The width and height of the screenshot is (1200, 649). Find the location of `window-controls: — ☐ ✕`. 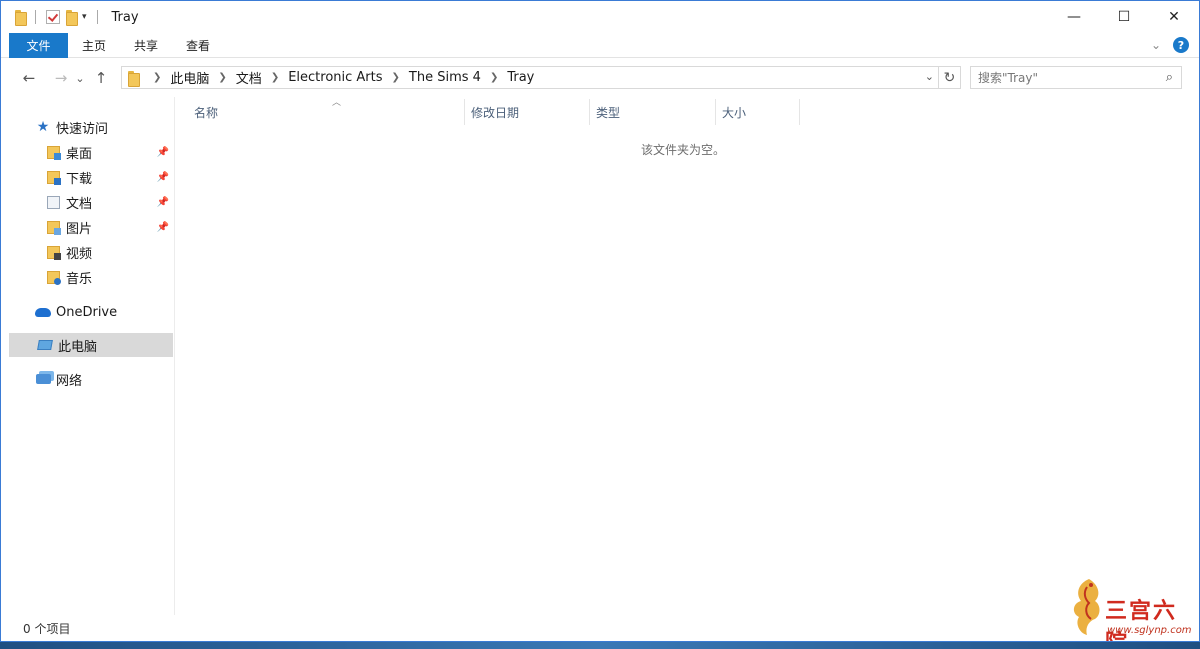

window-controls: — ☐ ✕ is located at coordinates (1124, 17).